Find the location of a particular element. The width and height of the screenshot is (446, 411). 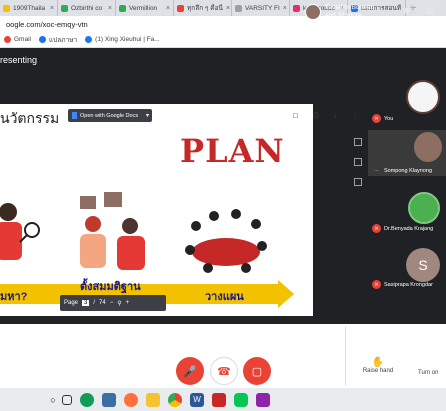

band-word: มหา? is located at coordinates (14, 297).